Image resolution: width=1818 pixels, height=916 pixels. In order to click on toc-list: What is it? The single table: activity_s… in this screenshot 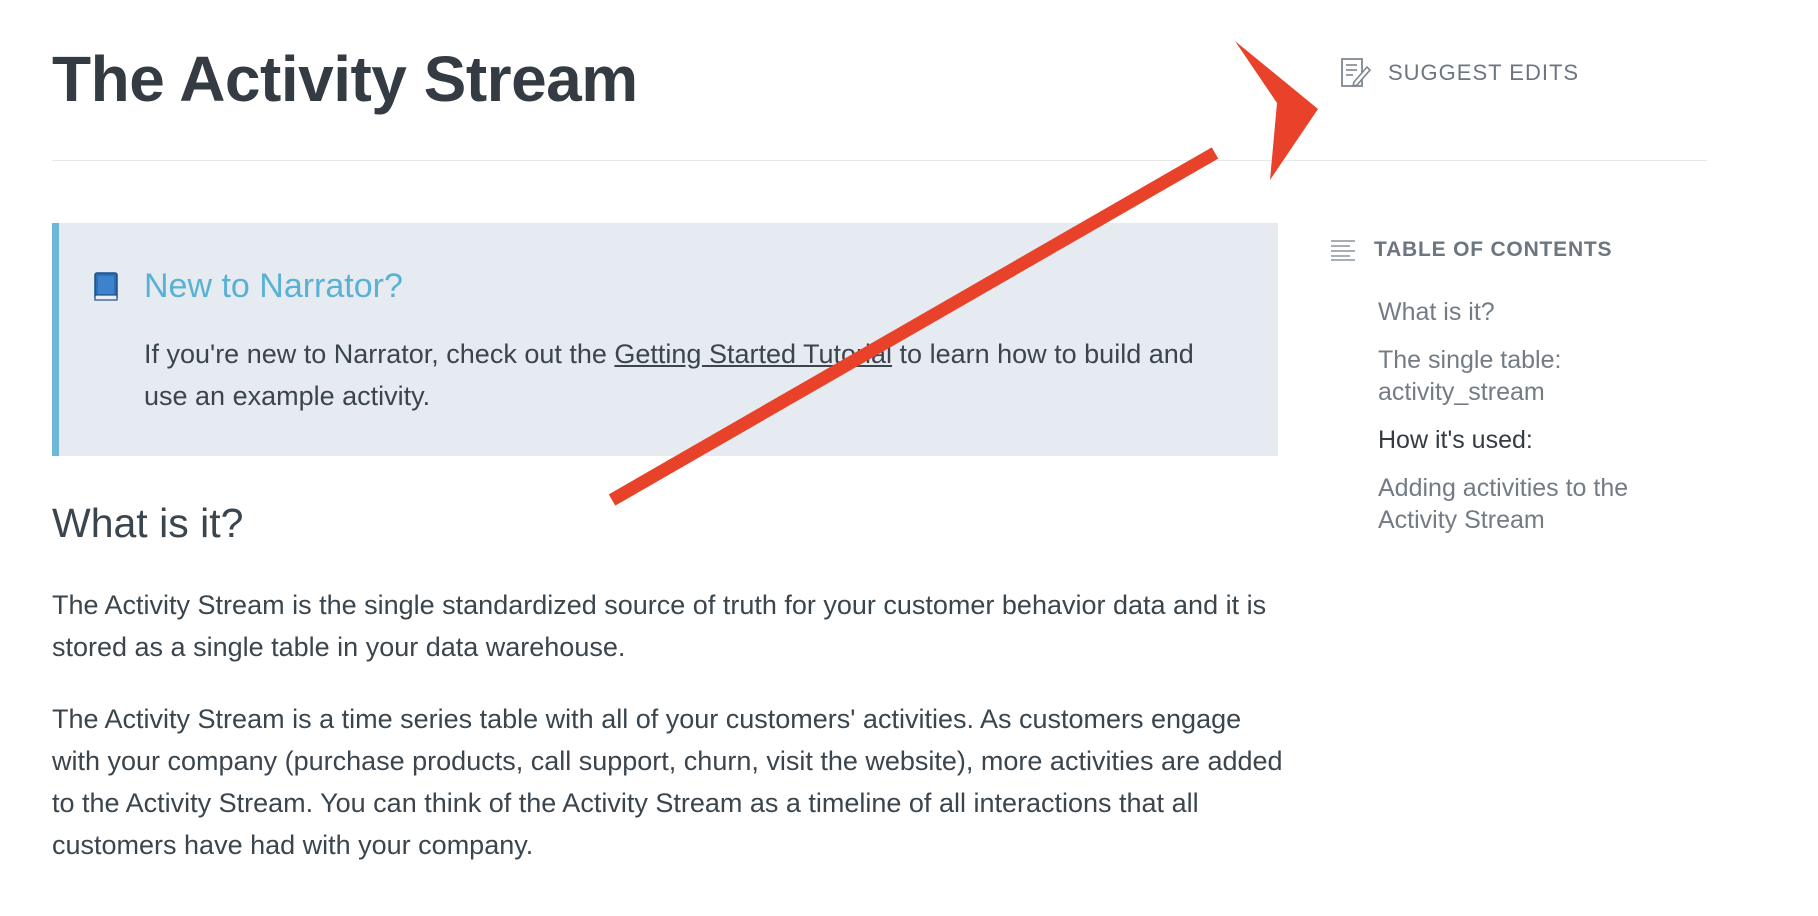, I will do `click(1543, 424)`.